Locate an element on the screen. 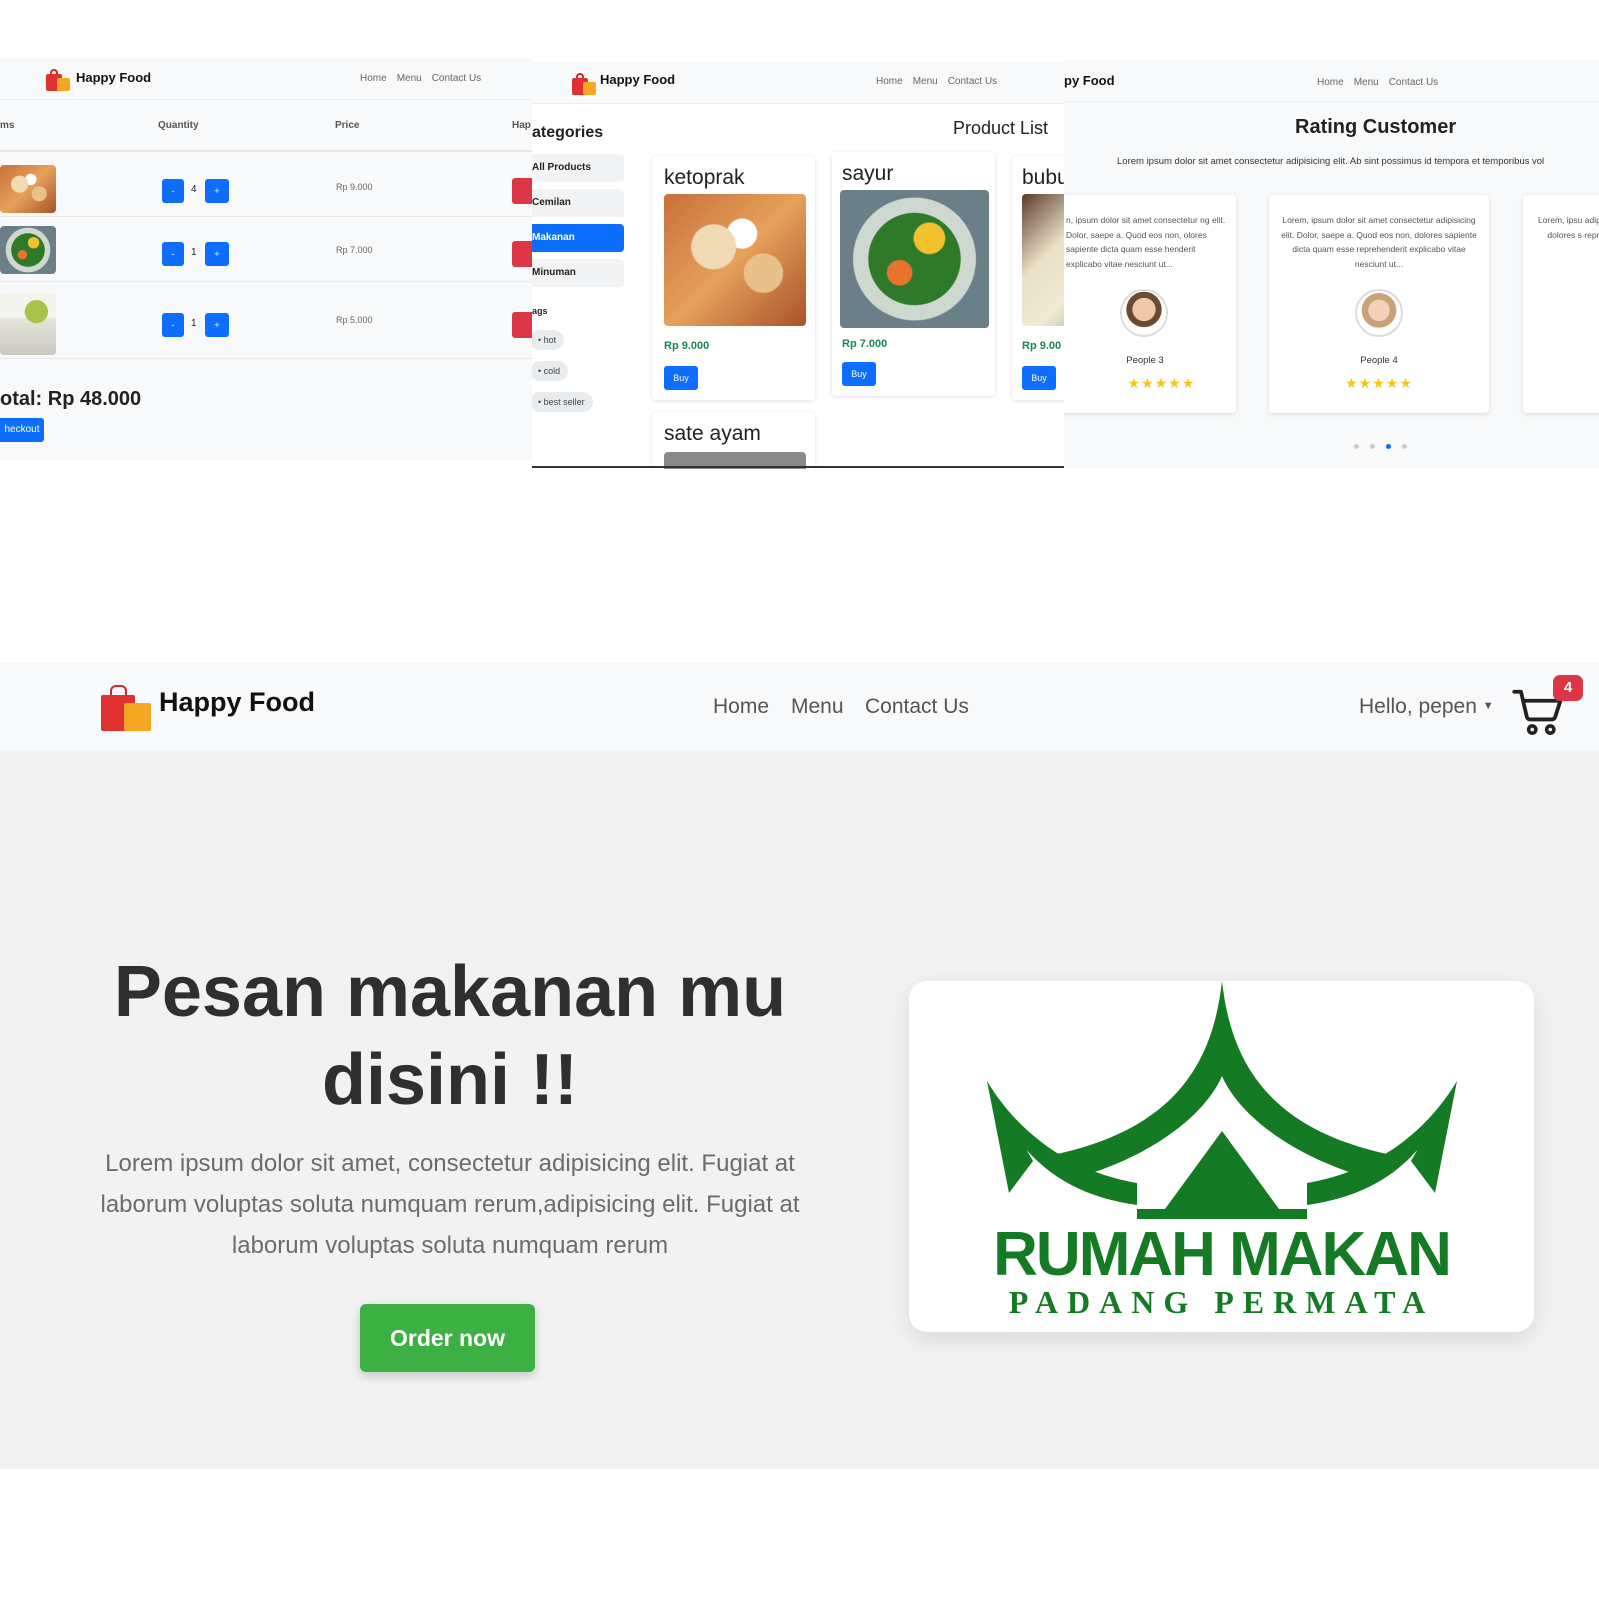 Image resolution: width=1599 pixels, height=1599 pixels. cart-count-badge: 4 is located at coordinates (1568, 688).